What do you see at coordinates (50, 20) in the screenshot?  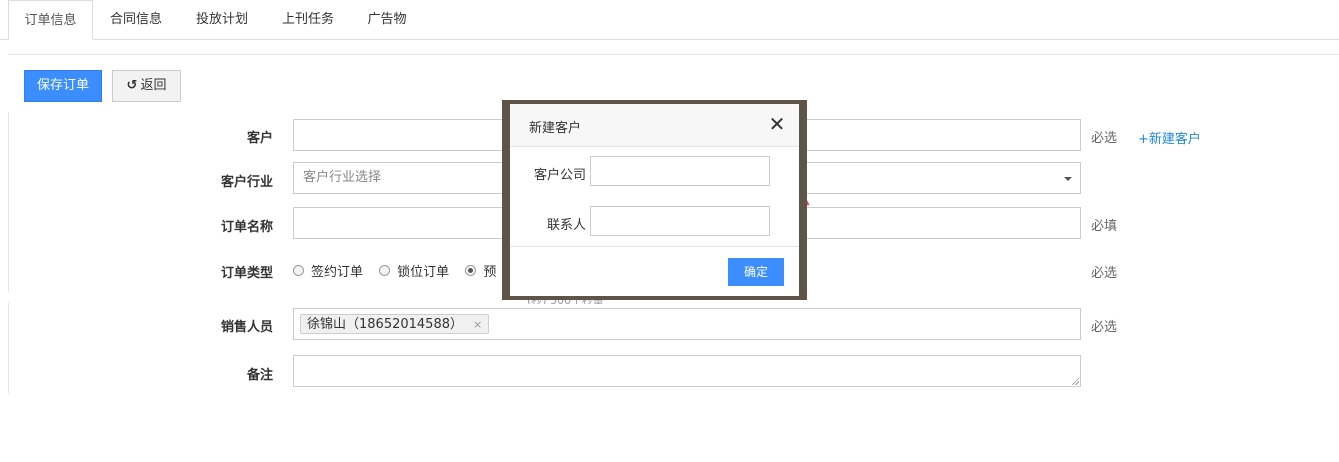 I see `tab-order-info: 订单信息` at bounding box center [50, 20].